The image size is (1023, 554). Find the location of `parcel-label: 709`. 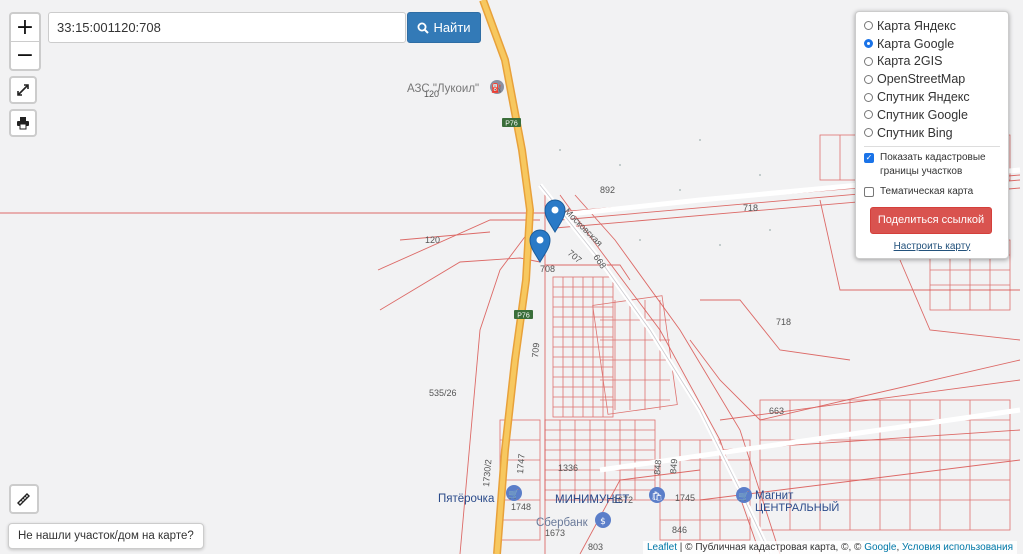

parcel-label: 709 is located at coordinates (535, 350).